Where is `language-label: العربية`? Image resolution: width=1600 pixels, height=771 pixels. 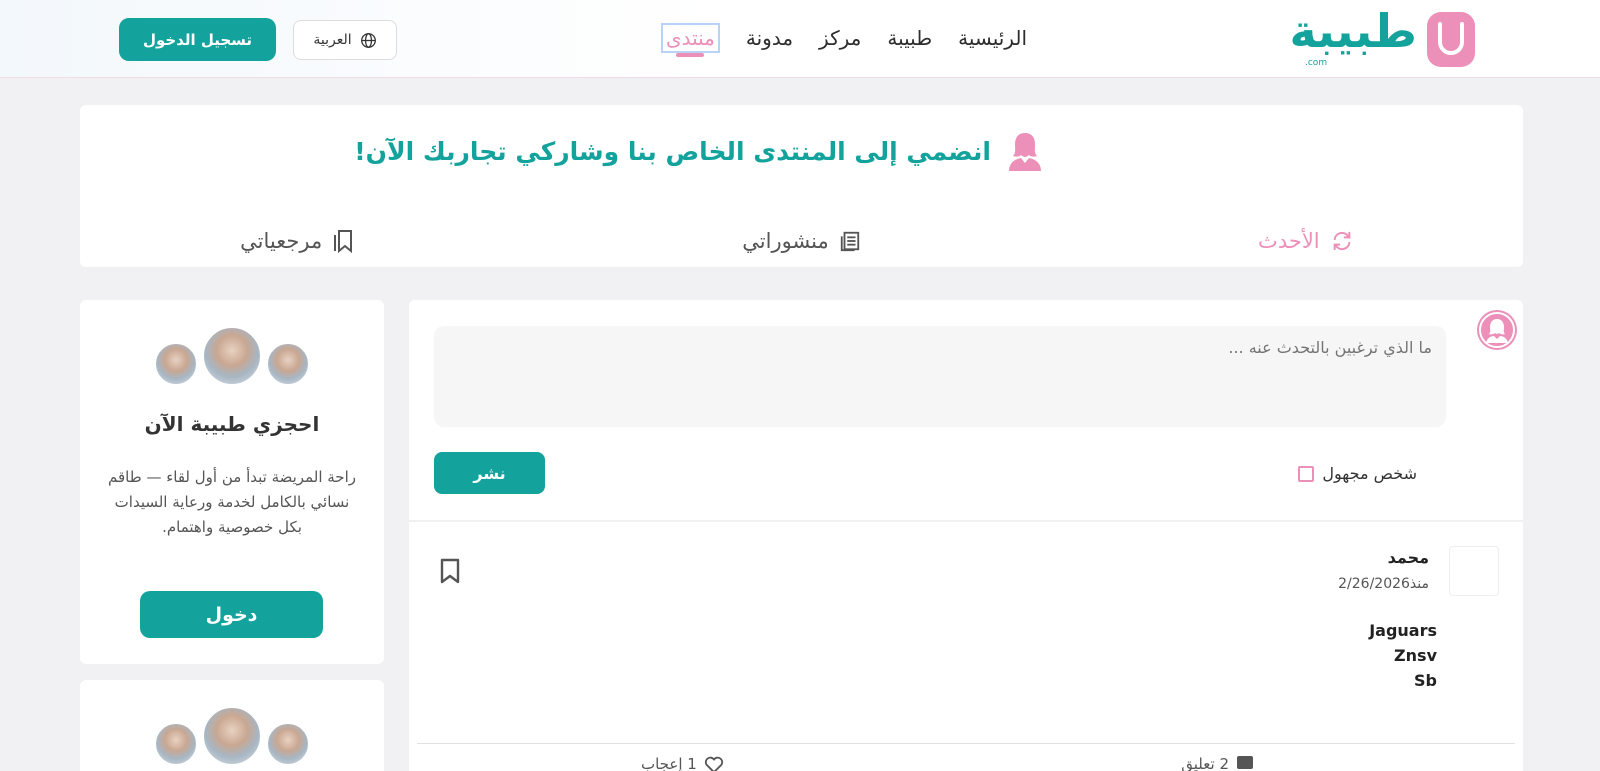
language-label: العربية is located at coordinates (332, 40).